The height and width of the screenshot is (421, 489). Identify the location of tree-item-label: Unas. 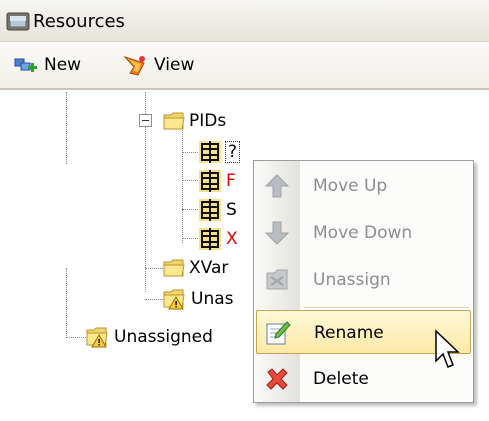
(212, 299).